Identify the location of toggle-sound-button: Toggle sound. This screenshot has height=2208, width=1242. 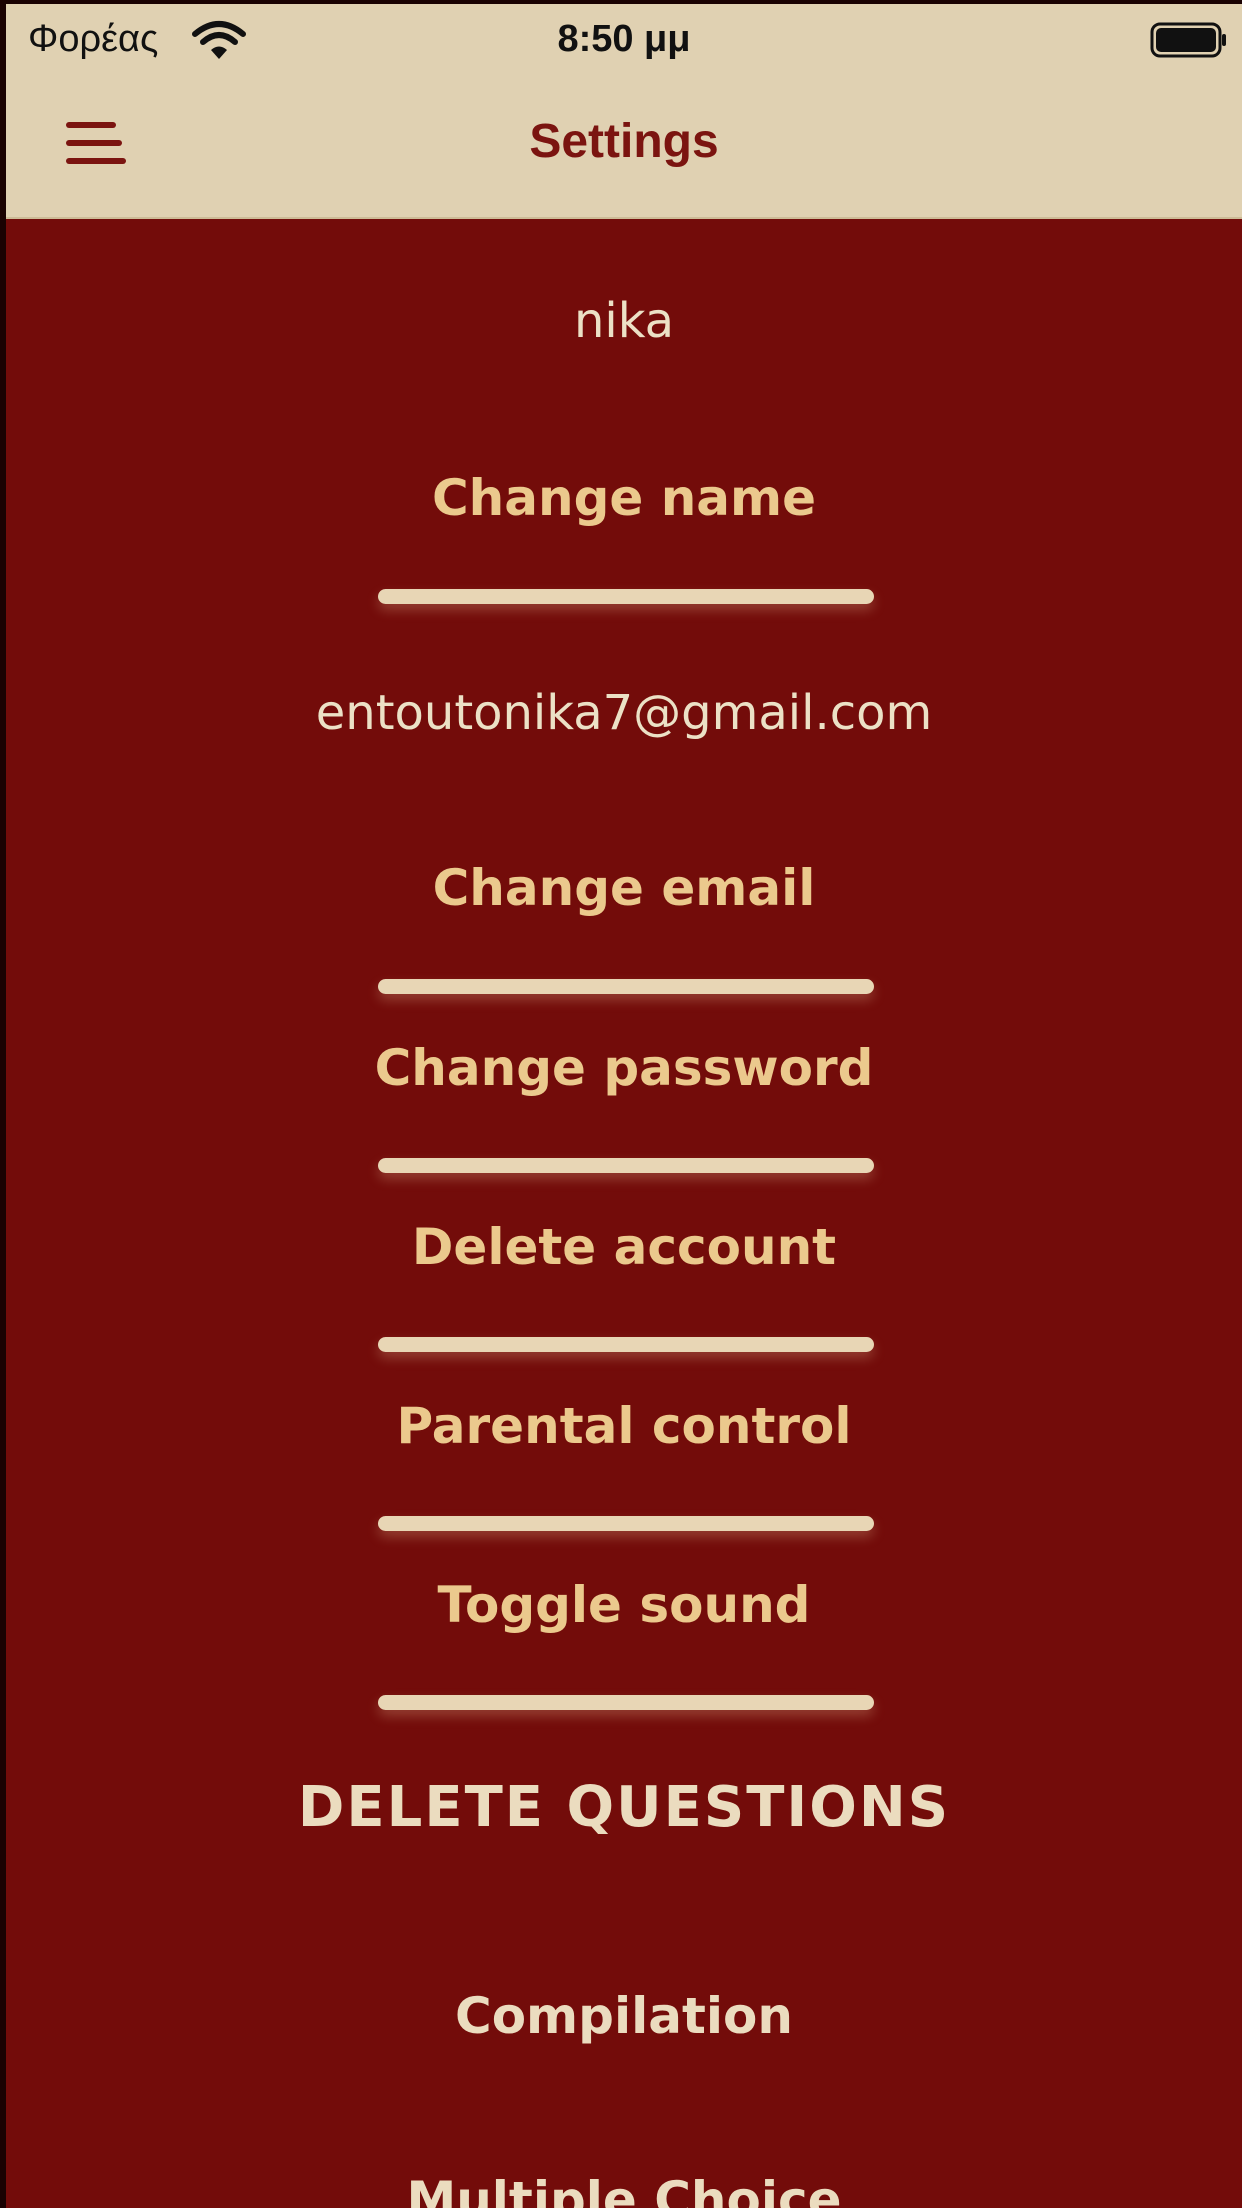
(624, 1605).